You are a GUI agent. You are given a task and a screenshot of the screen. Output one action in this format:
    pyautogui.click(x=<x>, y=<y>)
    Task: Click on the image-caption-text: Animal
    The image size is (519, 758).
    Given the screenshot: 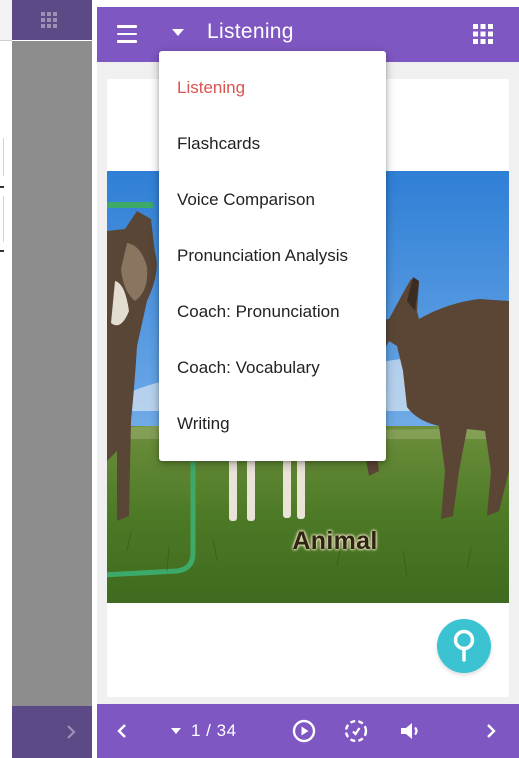 What is the action you would take?
    pyautogui.click(x=335, y=541)
    